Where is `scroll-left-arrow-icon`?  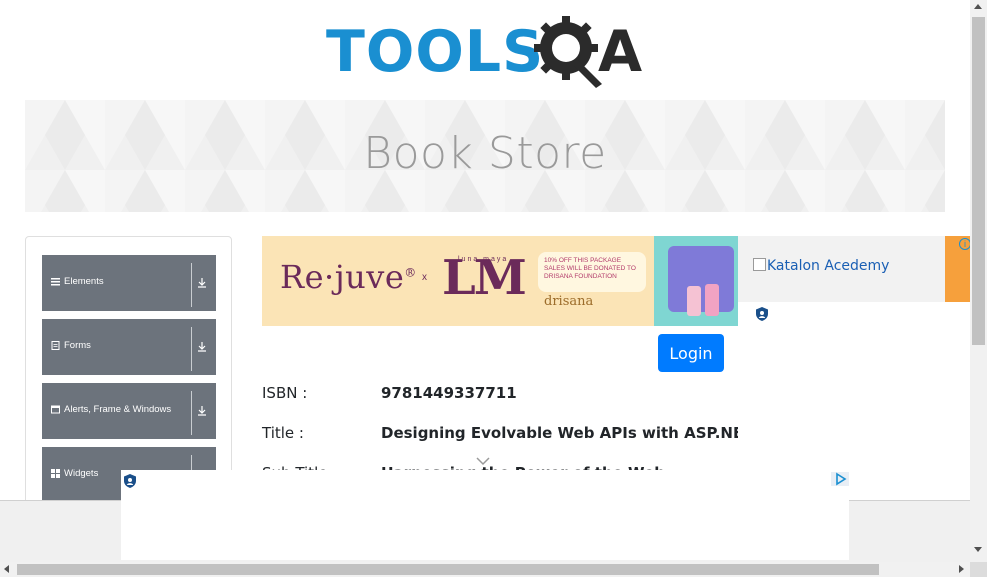 scroll-left-arrow-icon is located at coordinates (6, 569).